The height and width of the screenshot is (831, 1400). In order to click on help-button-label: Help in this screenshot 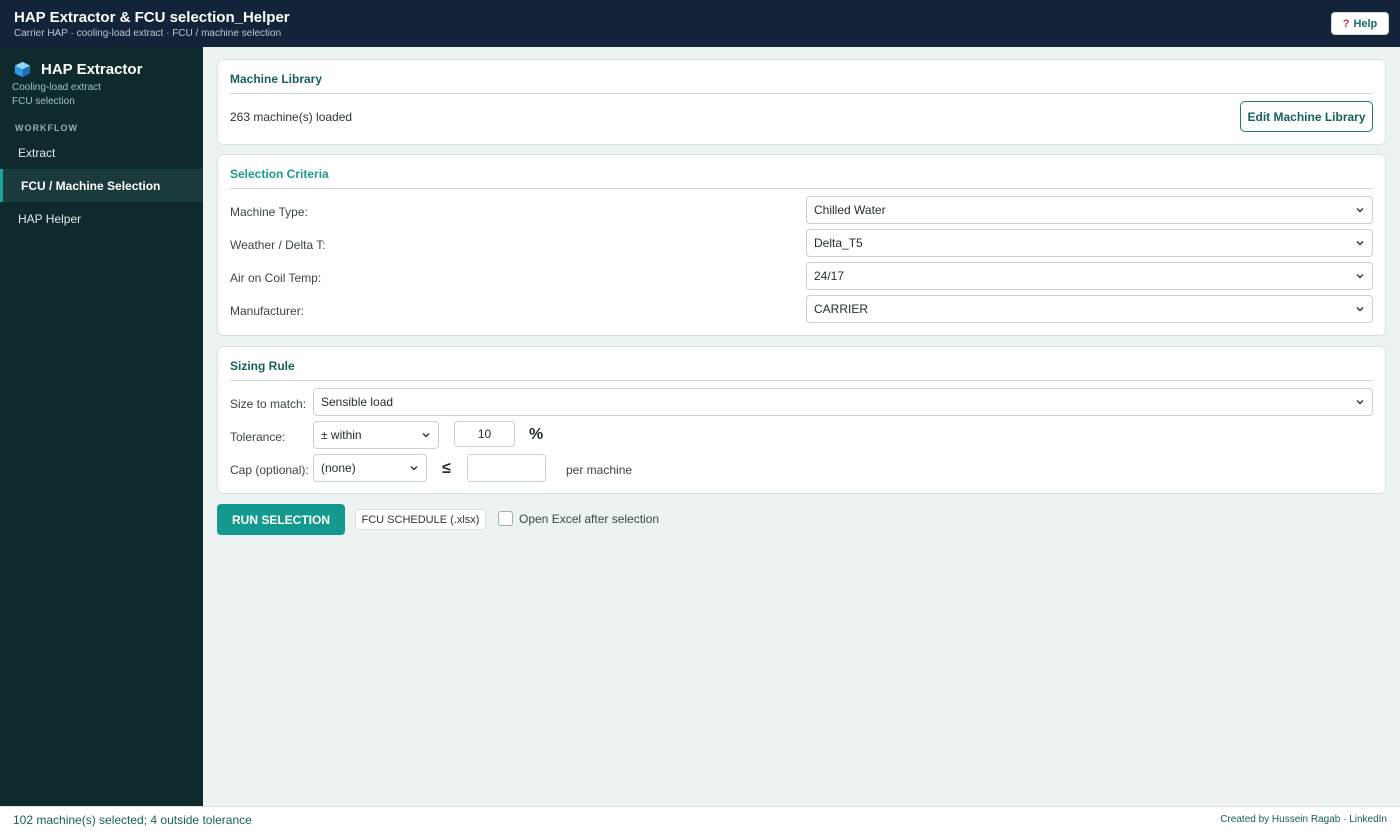, I will do `click(1365, 23)`.